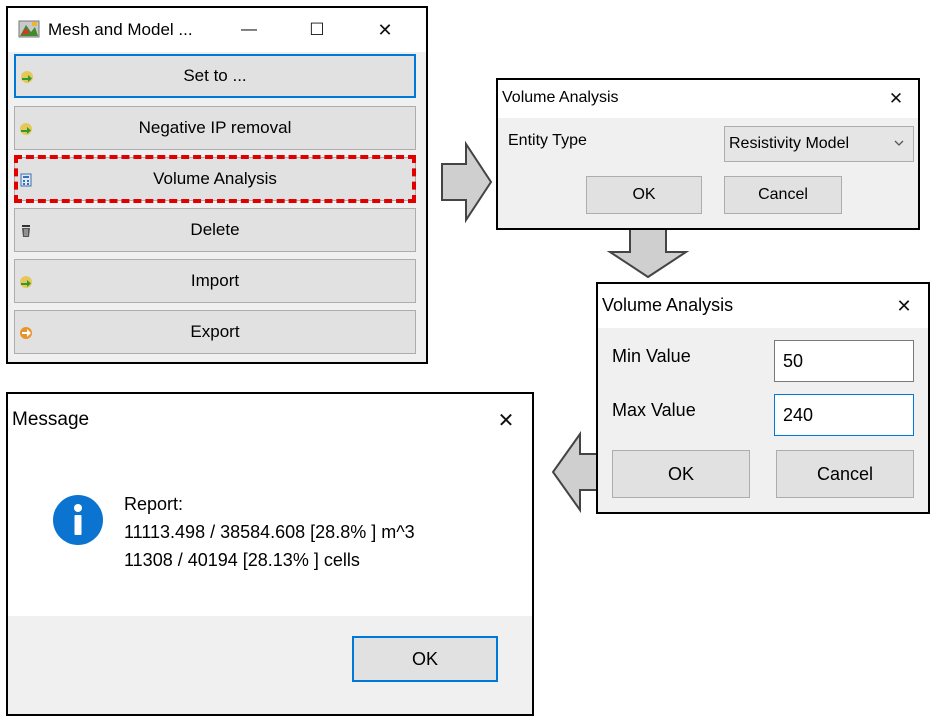 The width and height of the screenshot is (936, 724). What do you see at coordinates (844, 415) in the screenshot?
I see `max-value-input: 240` at bounding box center [844, 415].